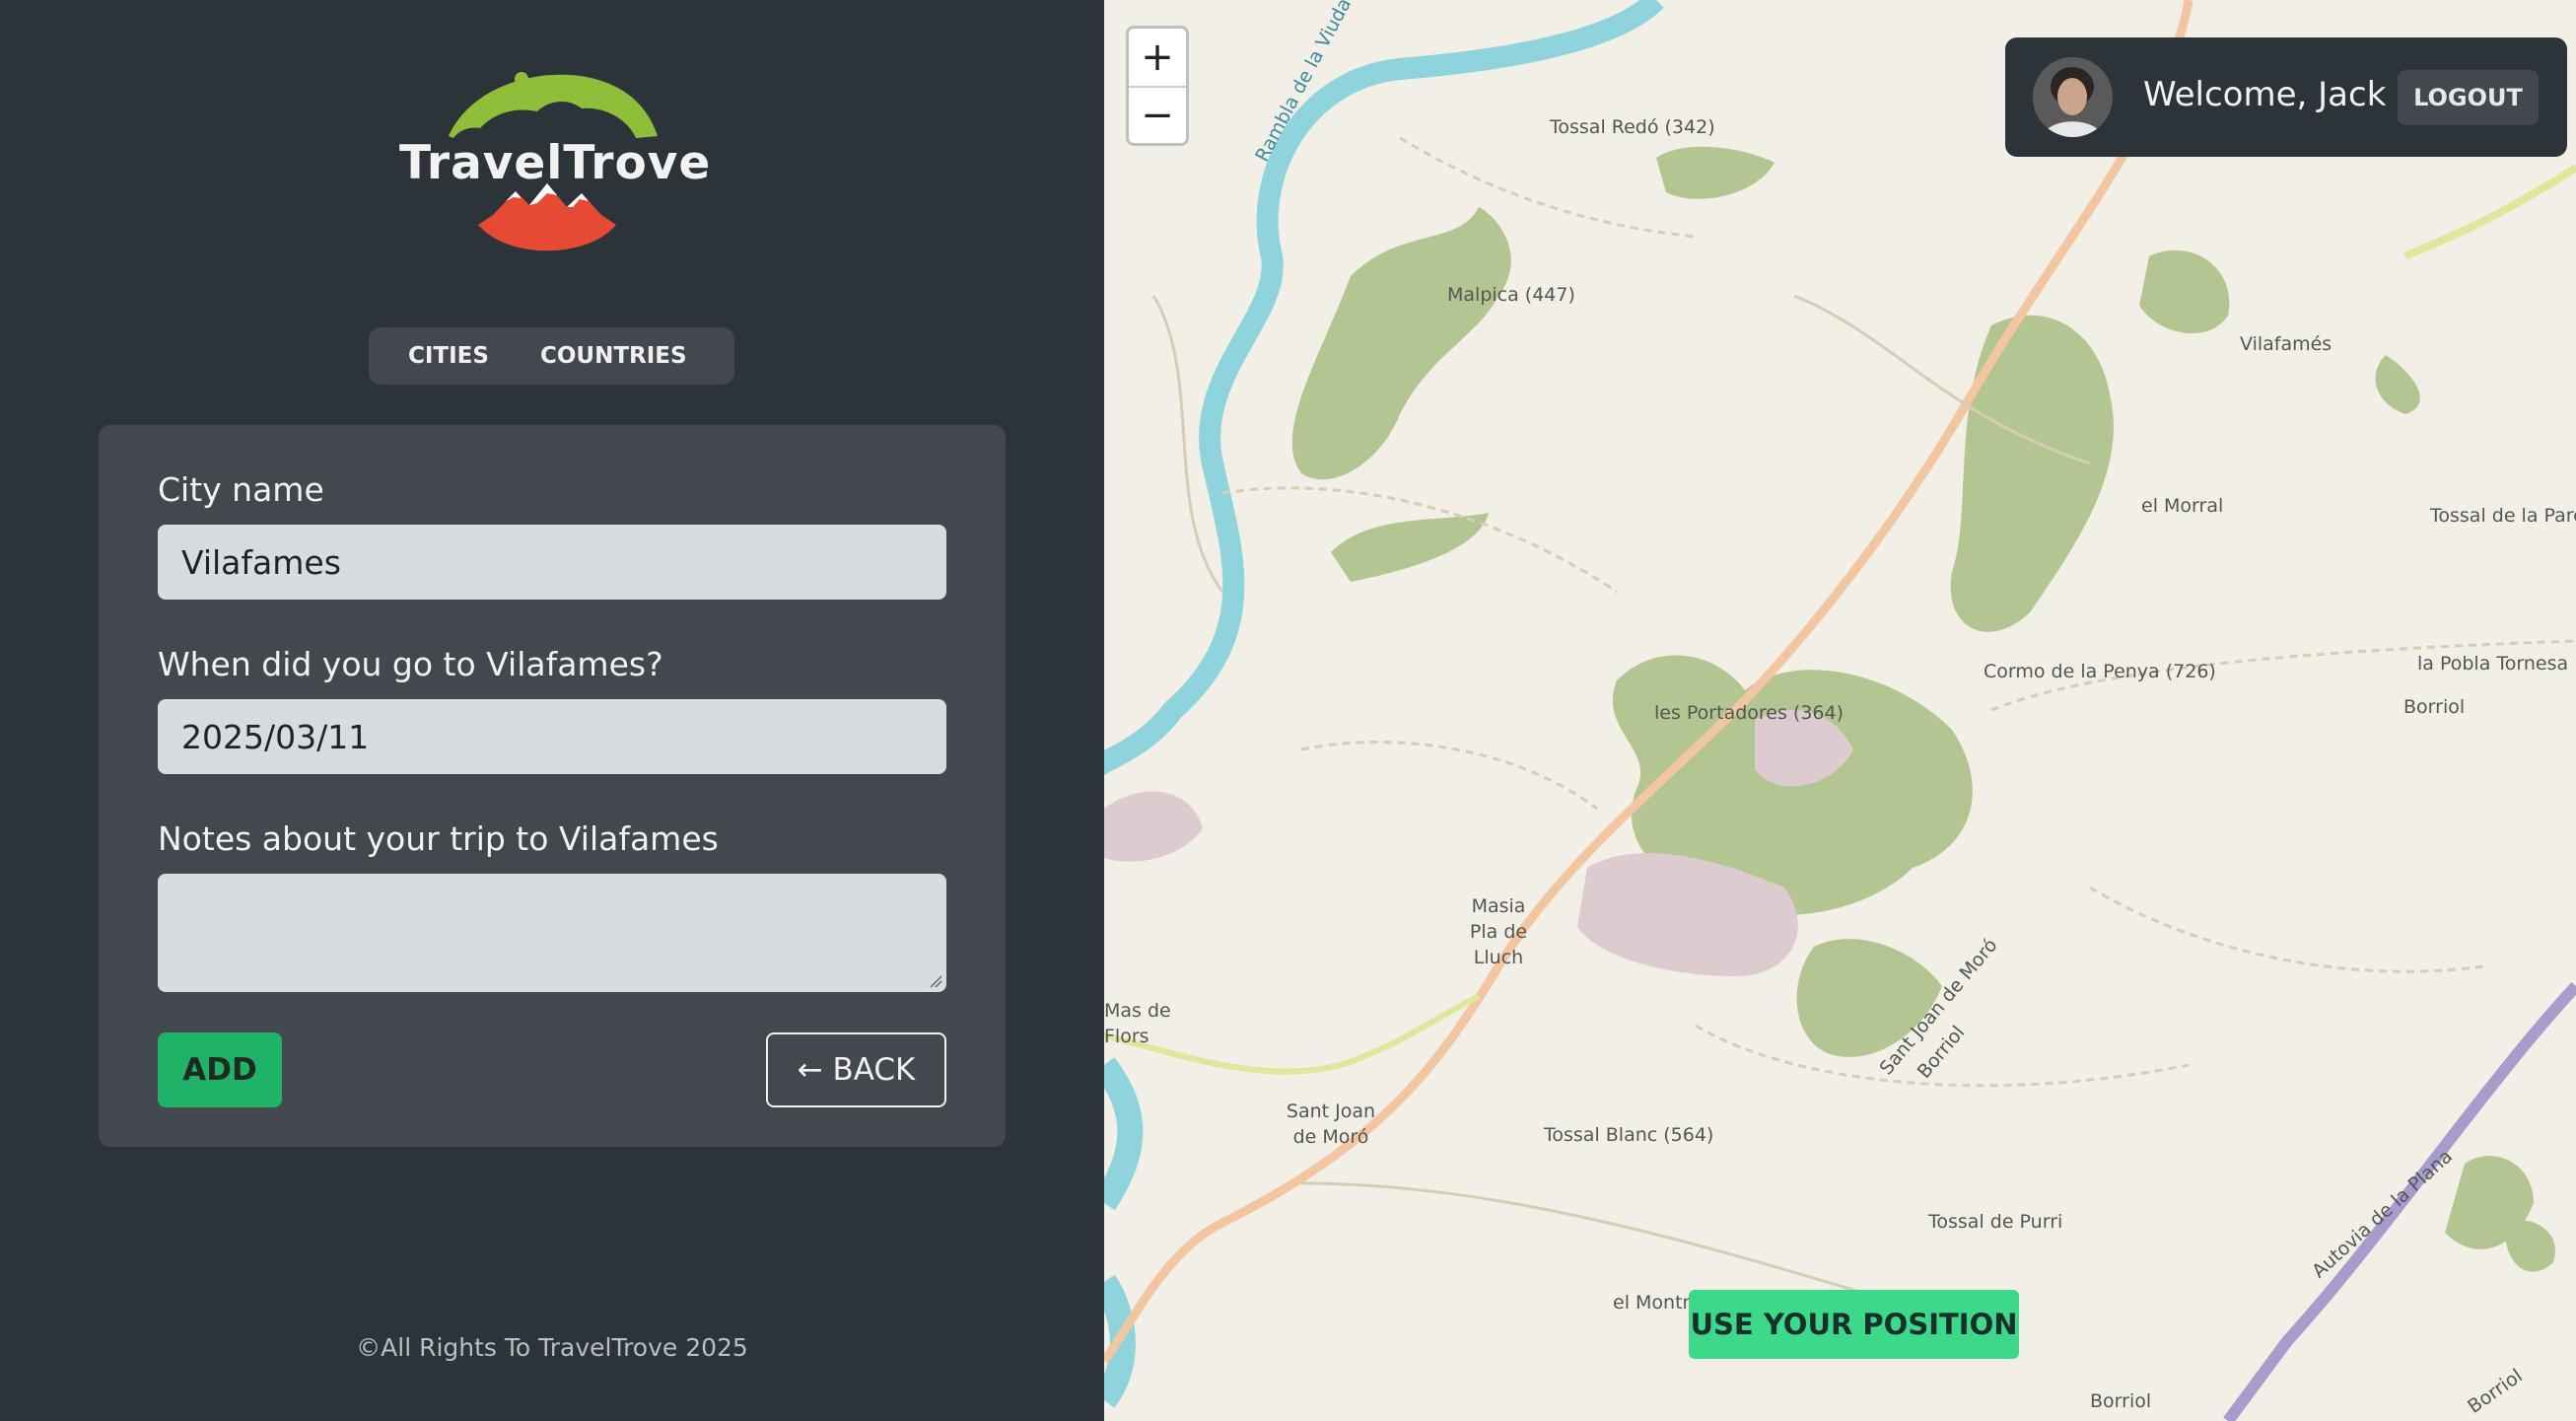 The image size is (2576, 1421). Describe the element at coordinates (2265, 94) in the screenshot. I see `welcome-text: Welcome, Jack` at that location.